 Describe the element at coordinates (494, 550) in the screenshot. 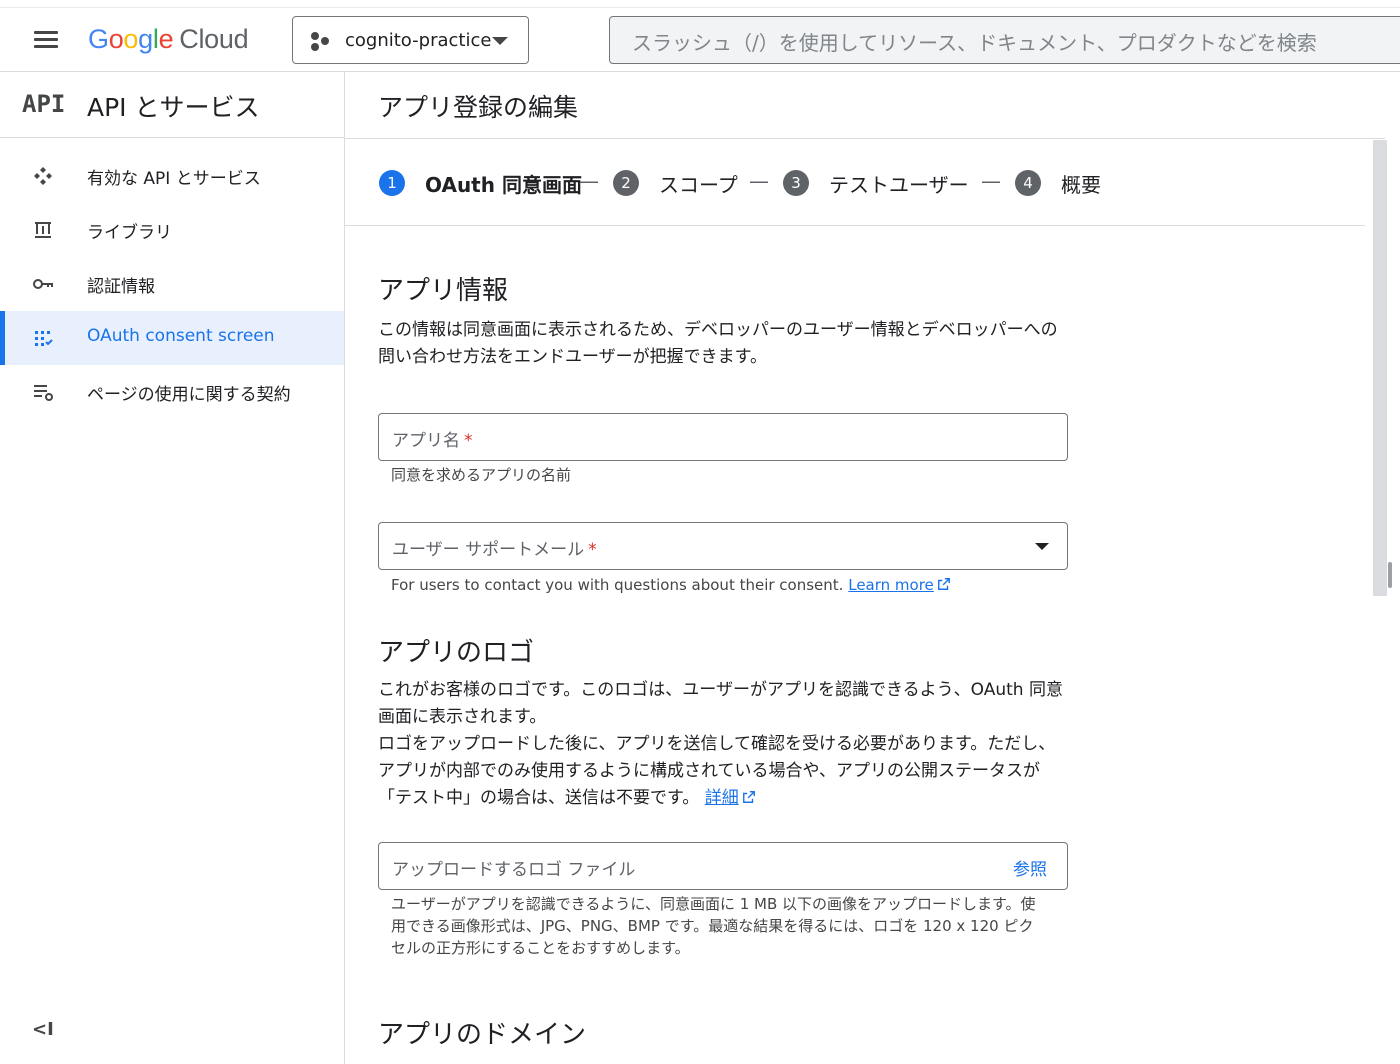

I see `support-email-label: ユーザー サポートメール *` at that location.